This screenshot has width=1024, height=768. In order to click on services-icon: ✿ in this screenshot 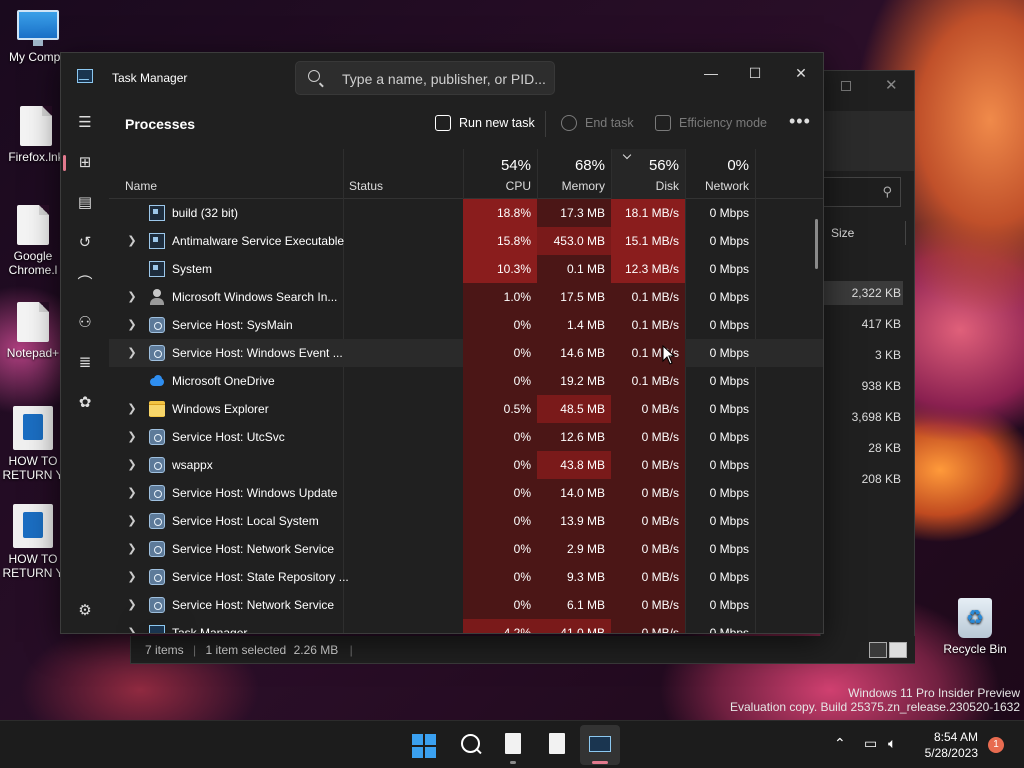, I will do `click(85, 402)`.